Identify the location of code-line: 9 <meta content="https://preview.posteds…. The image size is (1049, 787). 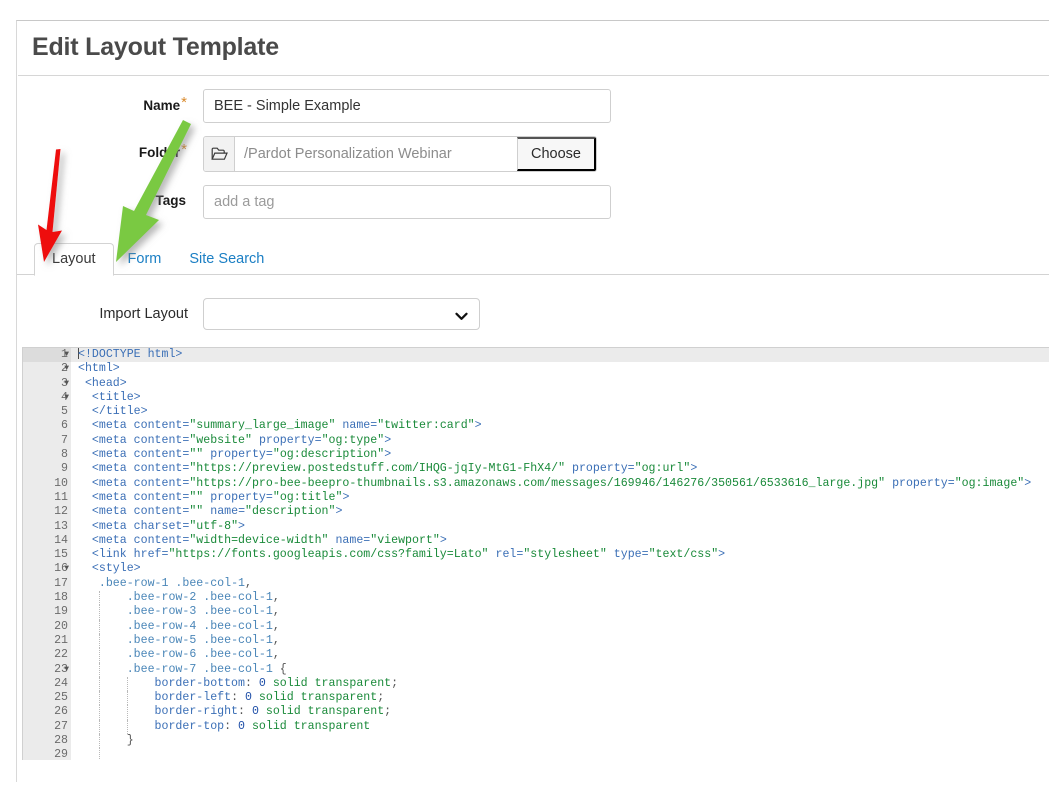
(536, 469).